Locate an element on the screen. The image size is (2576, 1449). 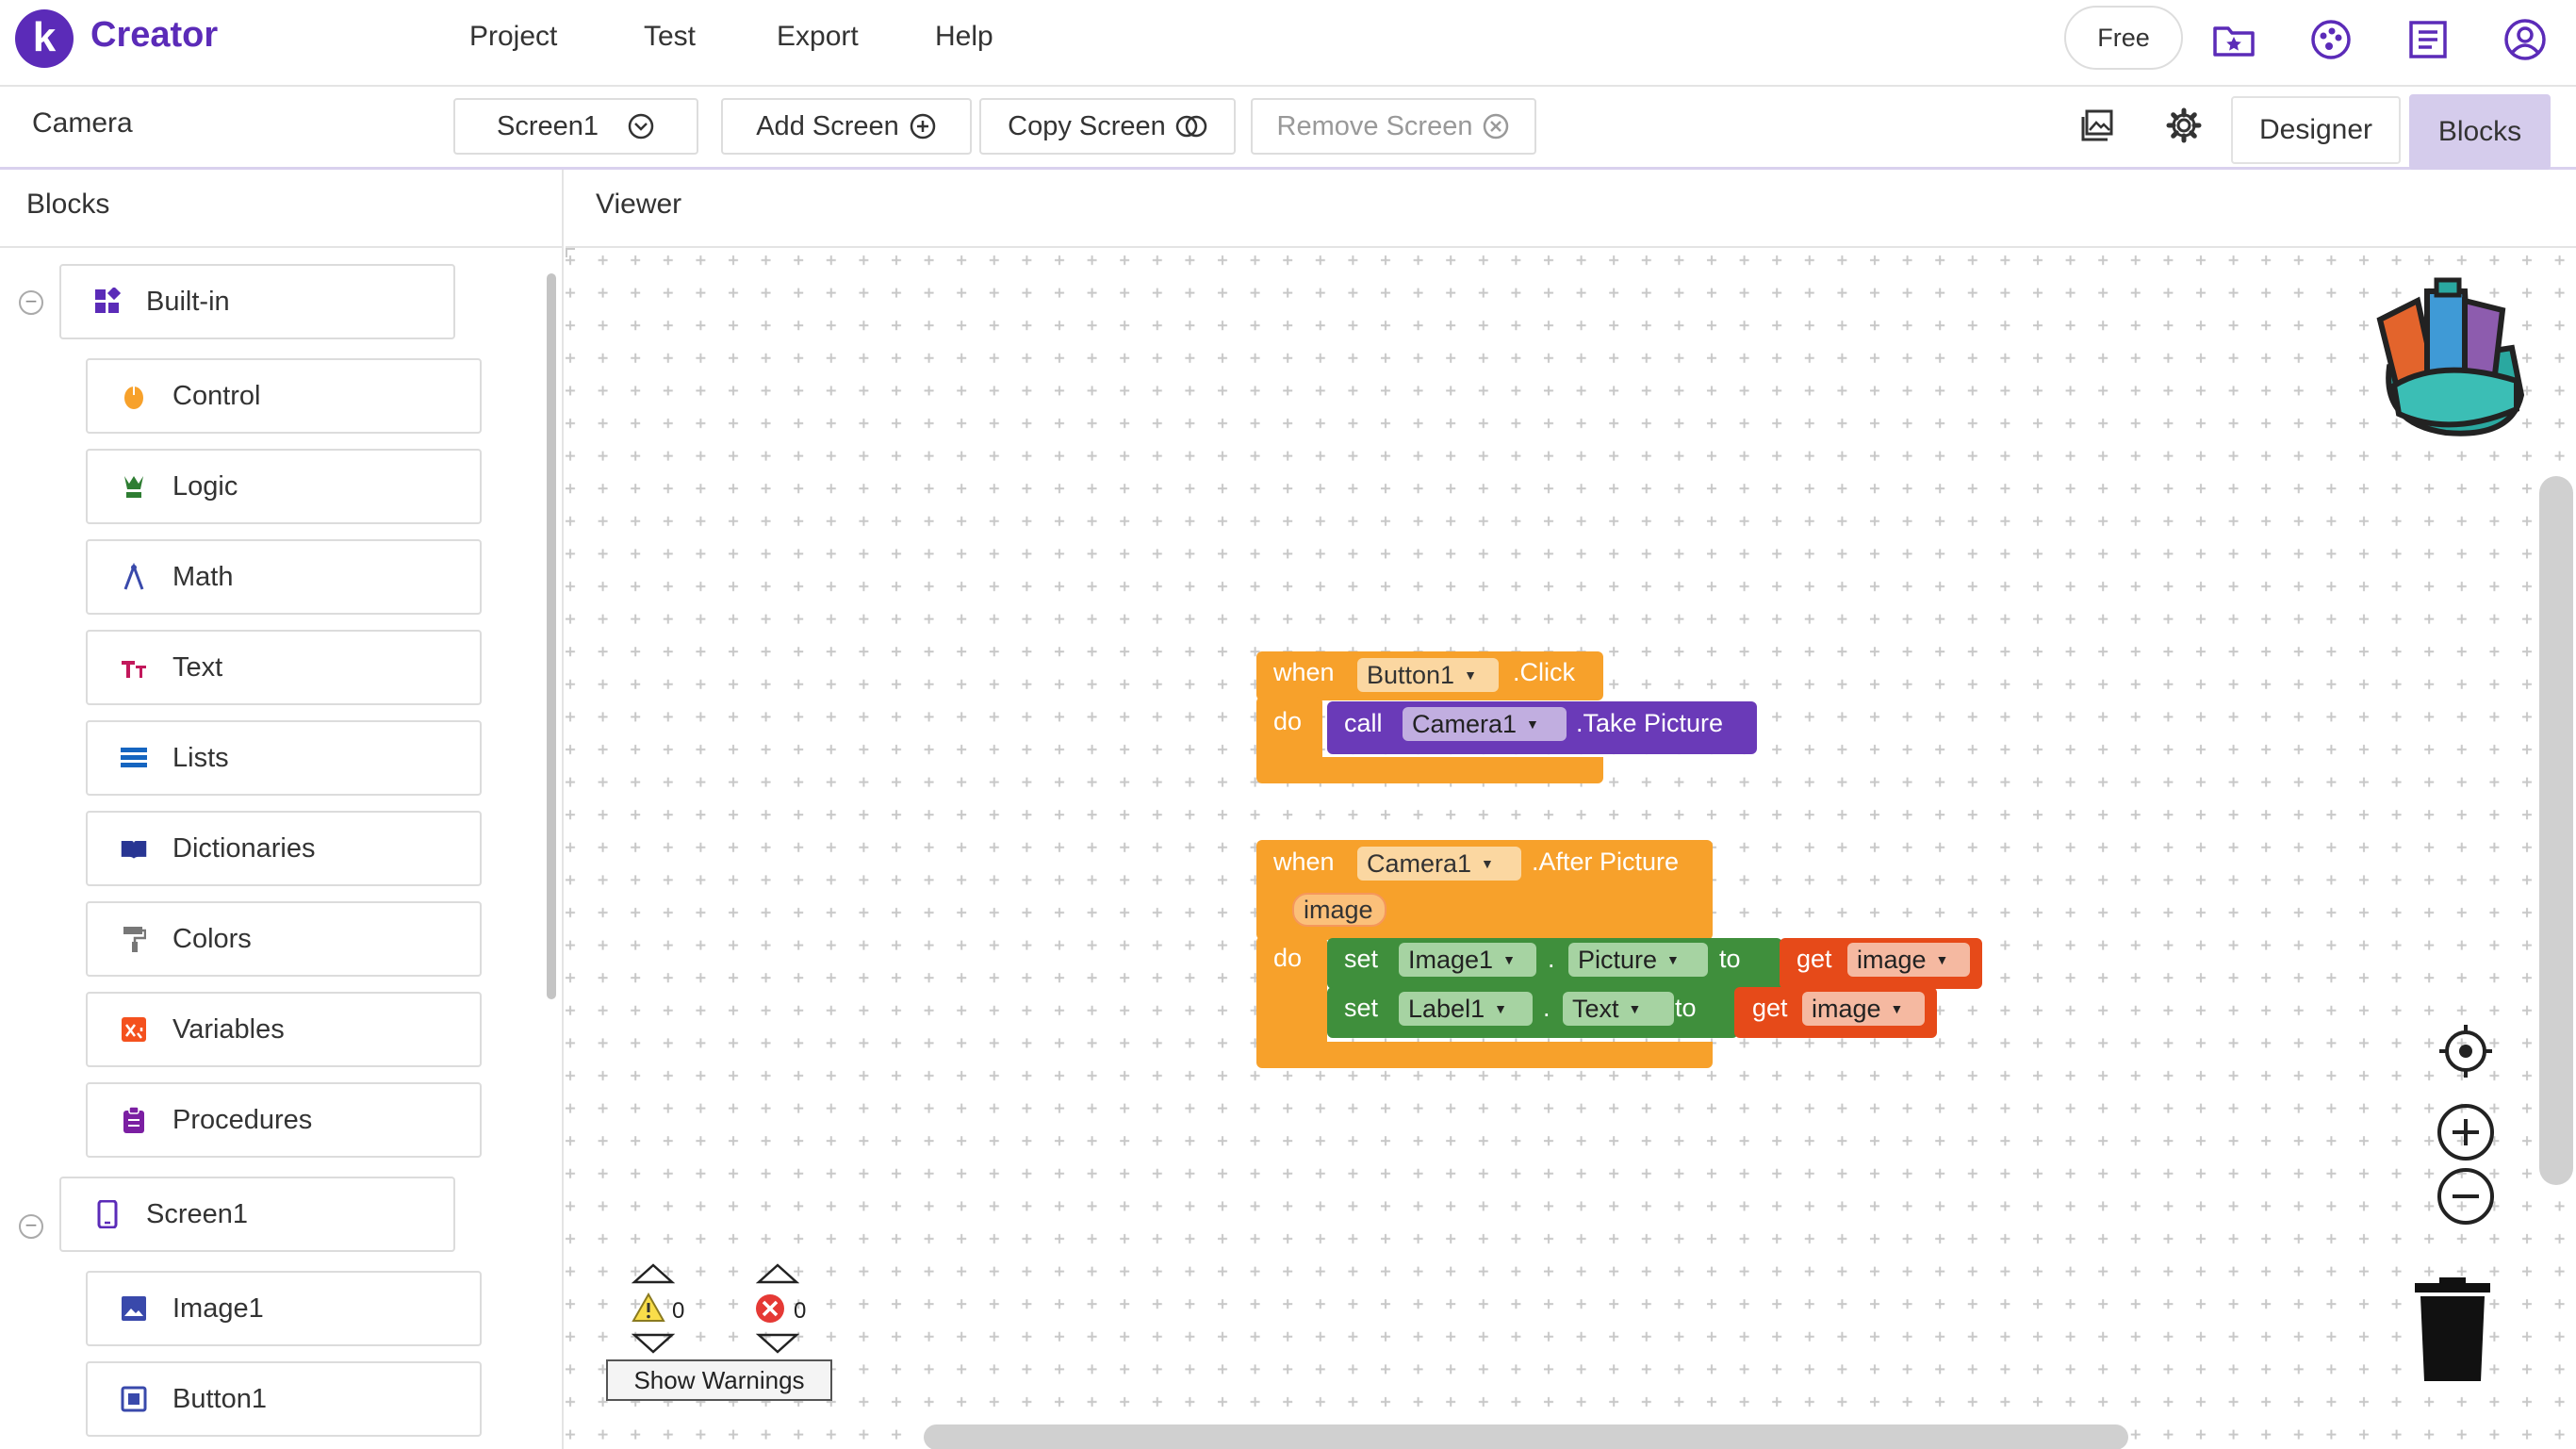
left-scrollbar is located at coordinates (551, 636).